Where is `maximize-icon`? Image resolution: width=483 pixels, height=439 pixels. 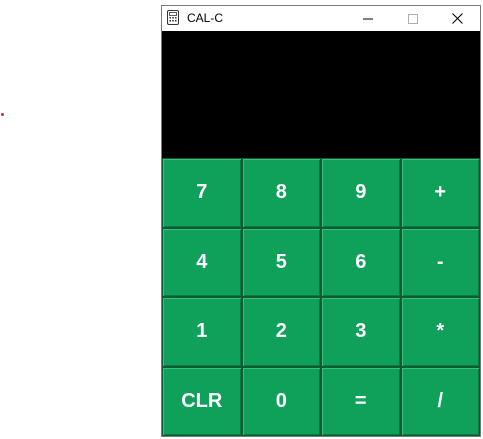 maximize-icon is located at coordinates (412, 18).